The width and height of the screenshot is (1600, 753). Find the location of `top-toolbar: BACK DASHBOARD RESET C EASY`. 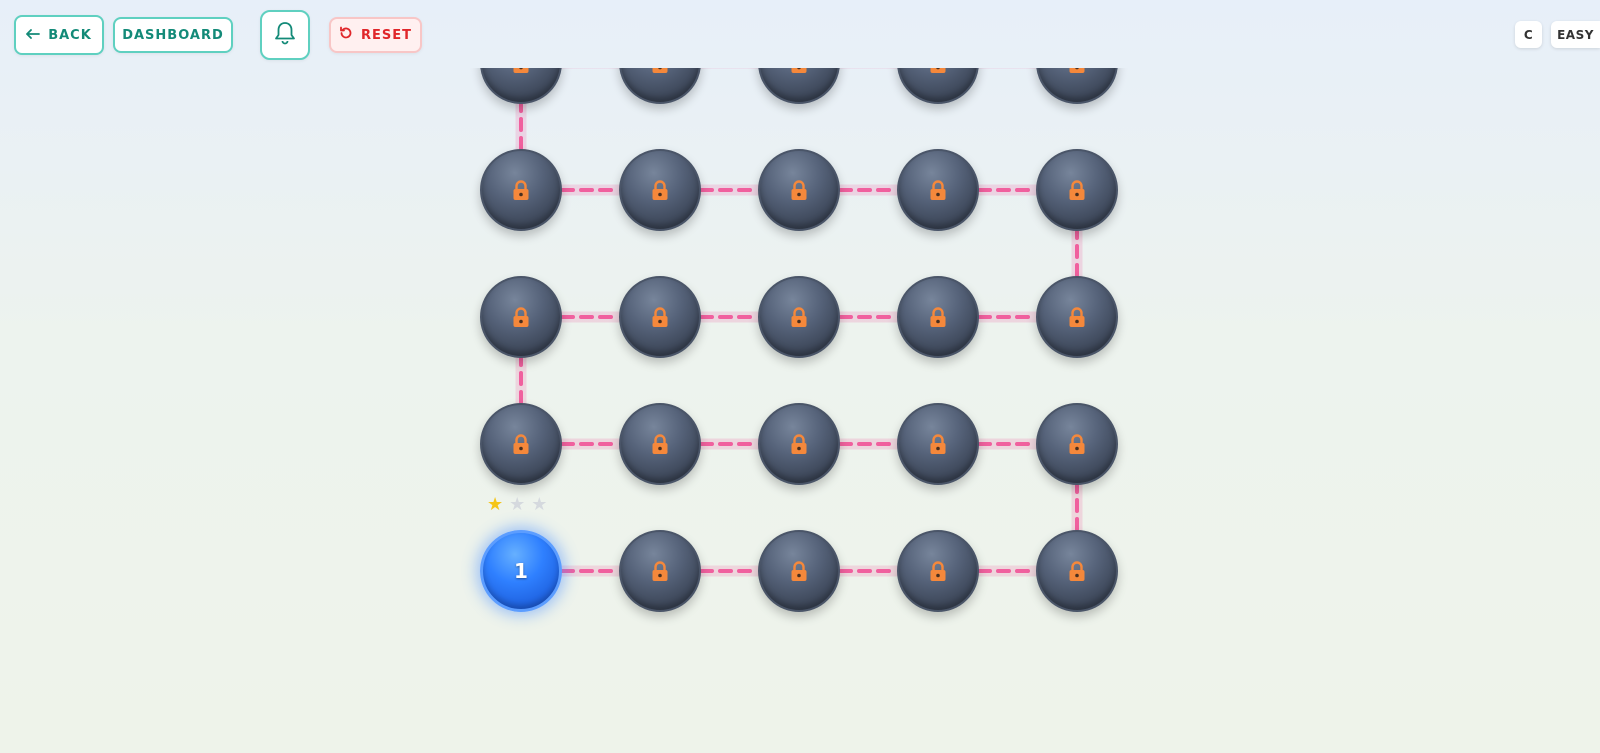

top-toolbar: BACK DASHBOARD RESET C EASY is located at coordinates (800, 34).